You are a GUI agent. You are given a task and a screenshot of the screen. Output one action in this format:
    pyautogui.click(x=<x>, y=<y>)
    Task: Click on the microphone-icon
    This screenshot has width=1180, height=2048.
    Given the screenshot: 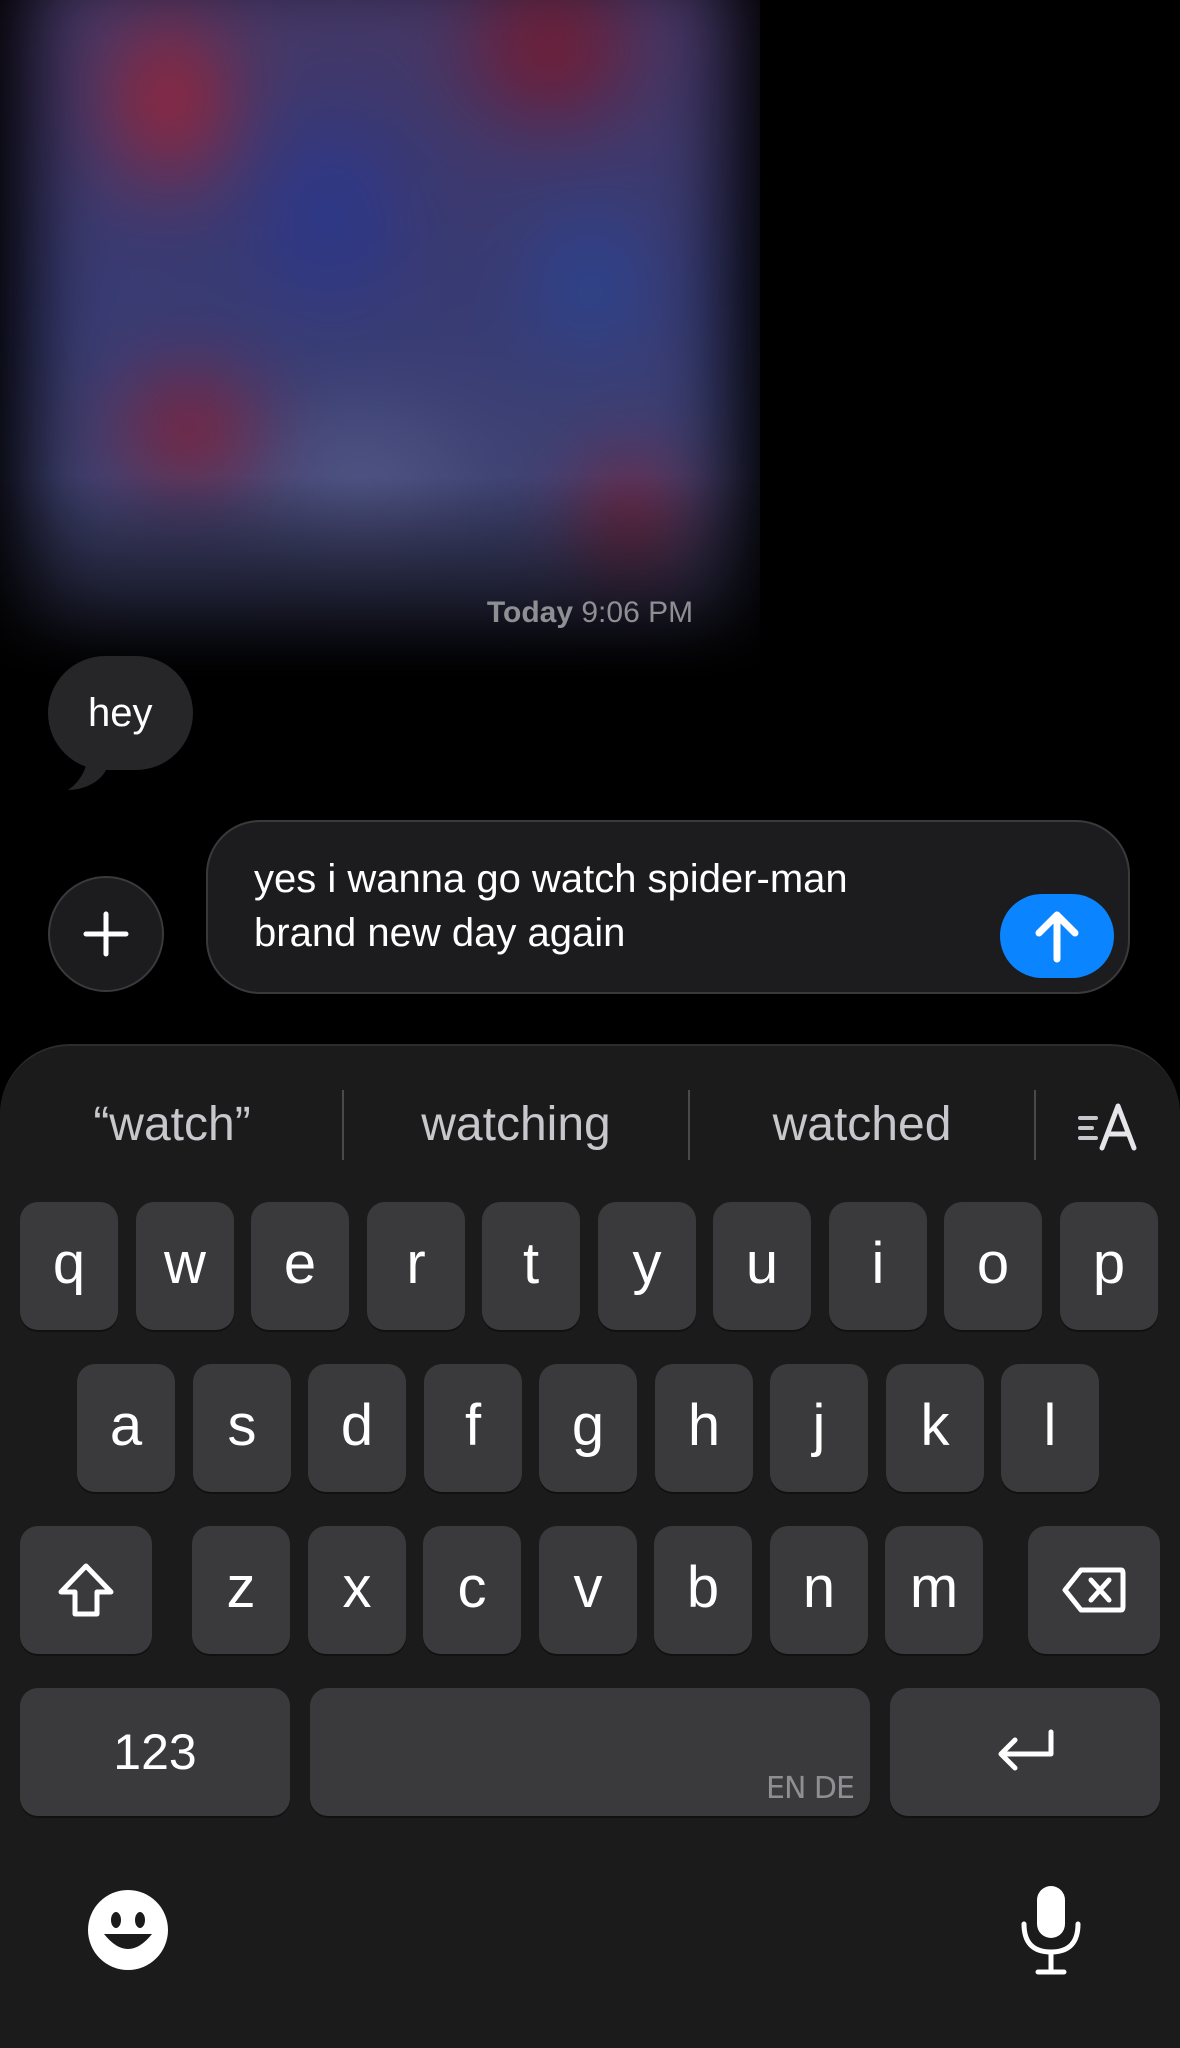 What is the action you would take?
    pyautogui.click(x=1051, y=1930)
    